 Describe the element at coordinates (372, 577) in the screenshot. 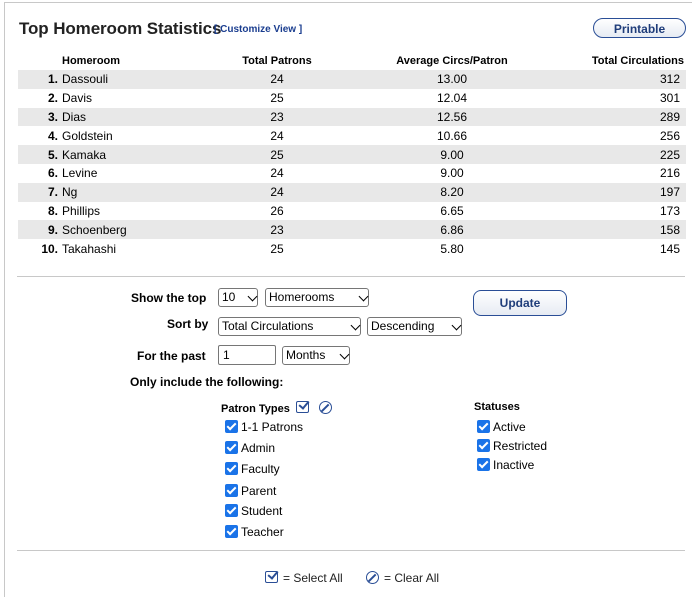

I see `clear-all-legend-icon` at that location.